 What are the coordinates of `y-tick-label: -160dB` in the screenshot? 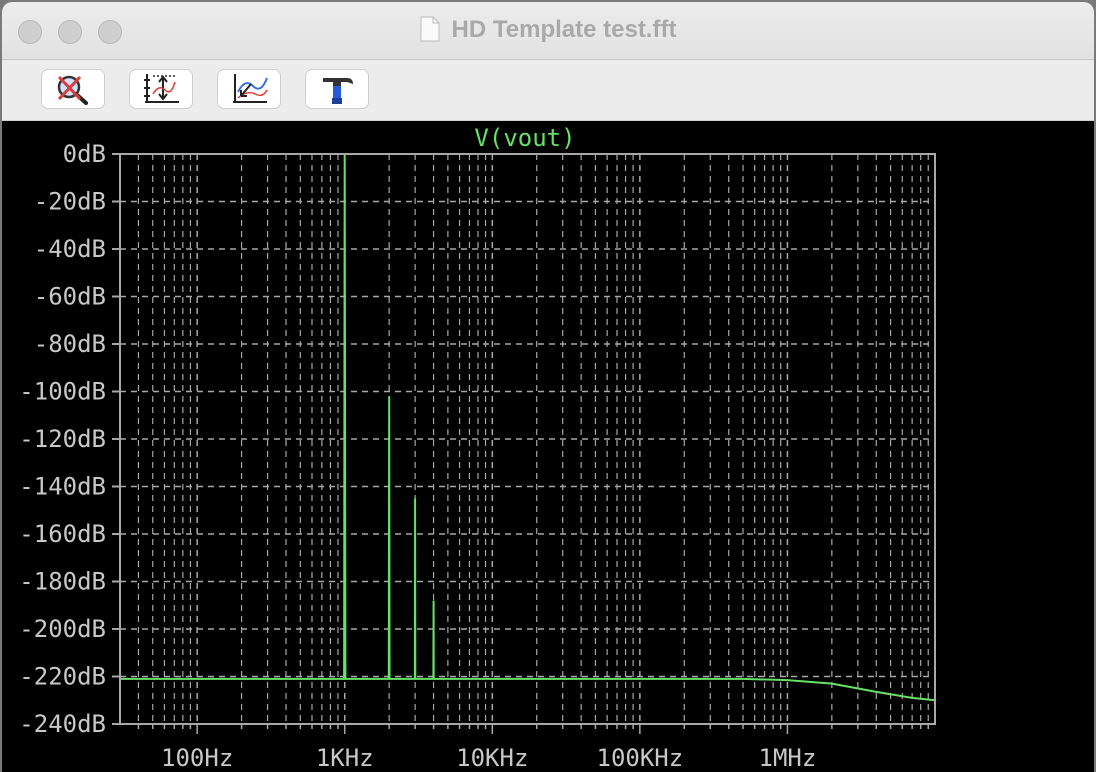 It's located at (62, 534).